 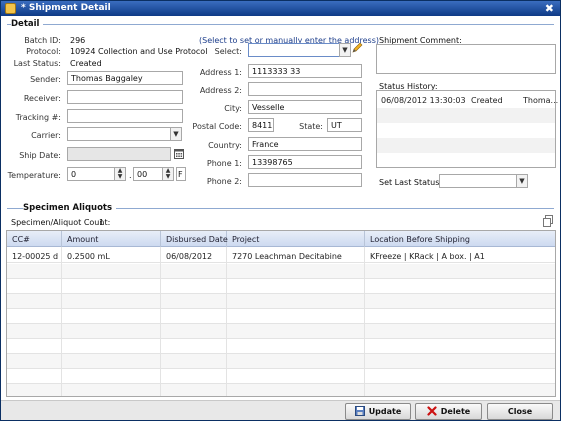 What do you see at coordinates (111, 255) in the screenshot?
I see `cell-amount: 0.2500 mL` at bounding box center [111, 255].